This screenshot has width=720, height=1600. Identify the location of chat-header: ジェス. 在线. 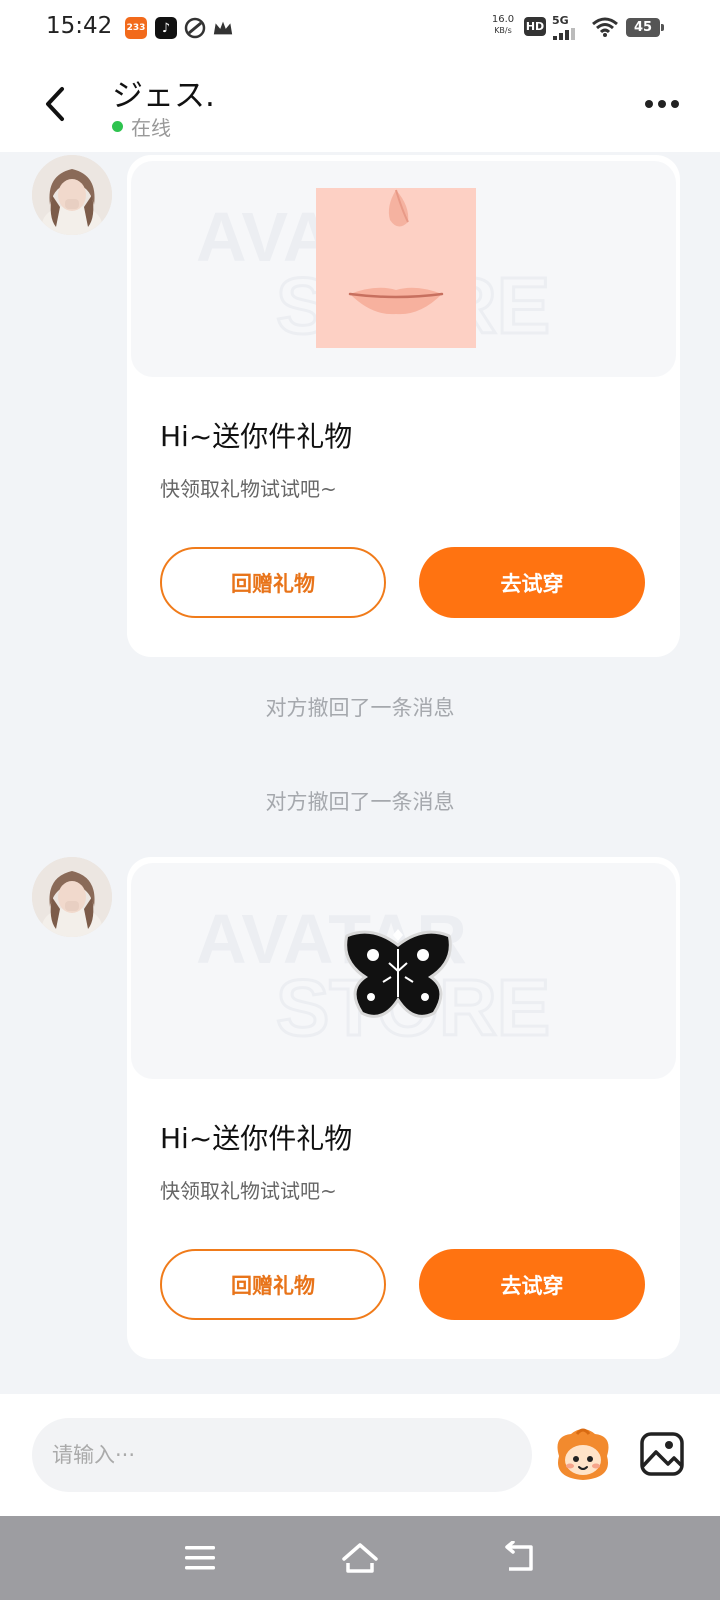
(360, 104).